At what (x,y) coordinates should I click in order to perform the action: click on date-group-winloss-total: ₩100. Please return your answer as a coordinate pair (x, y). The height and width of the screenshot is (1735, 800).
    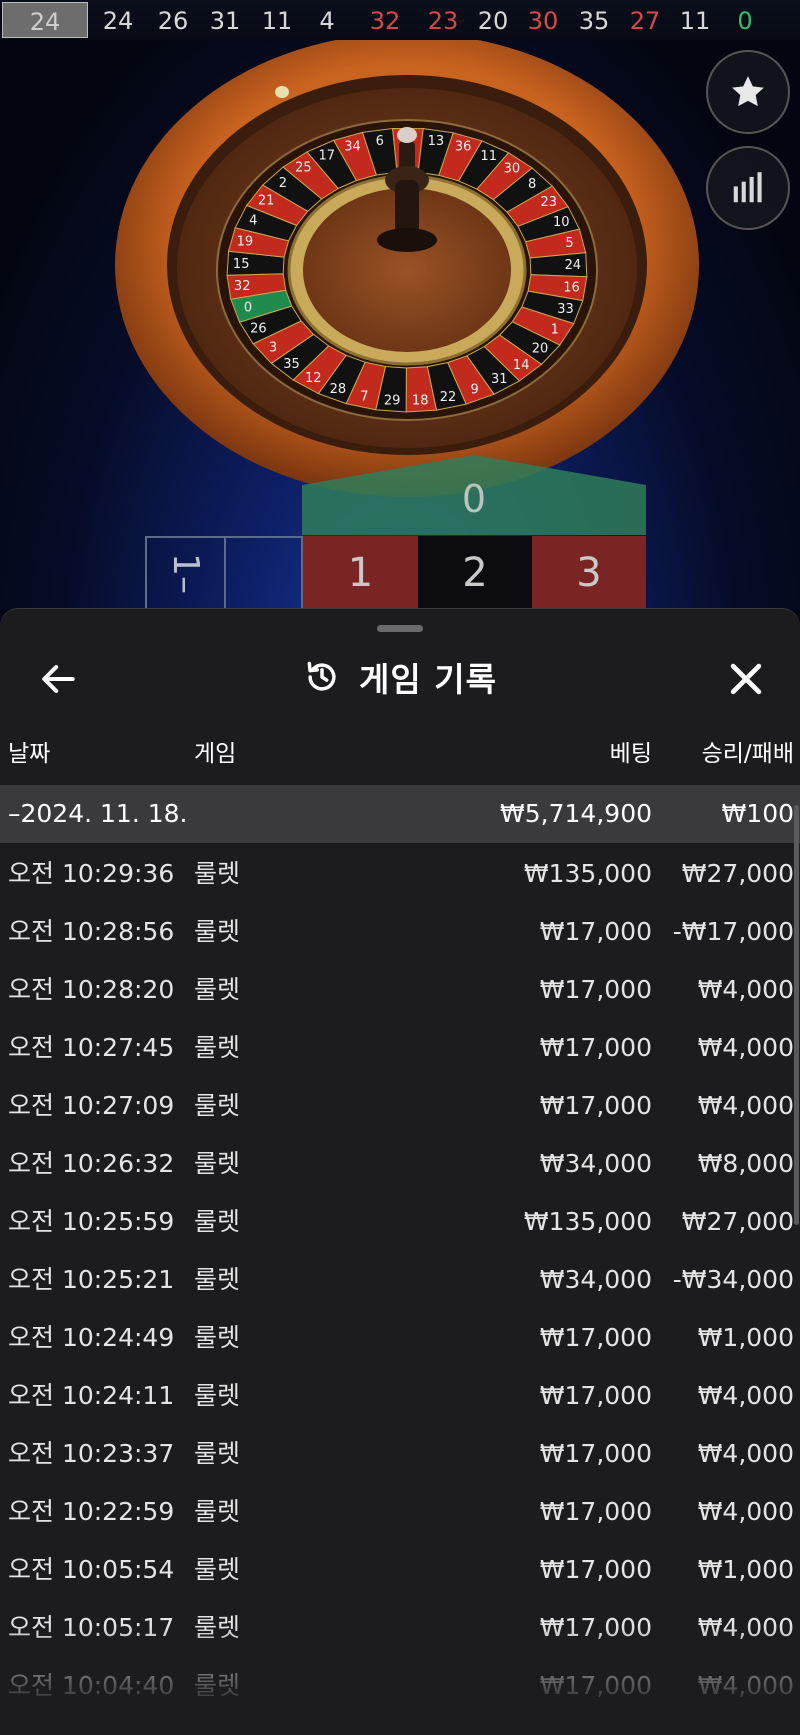
    Looking at the image, I should click on (757, 813).